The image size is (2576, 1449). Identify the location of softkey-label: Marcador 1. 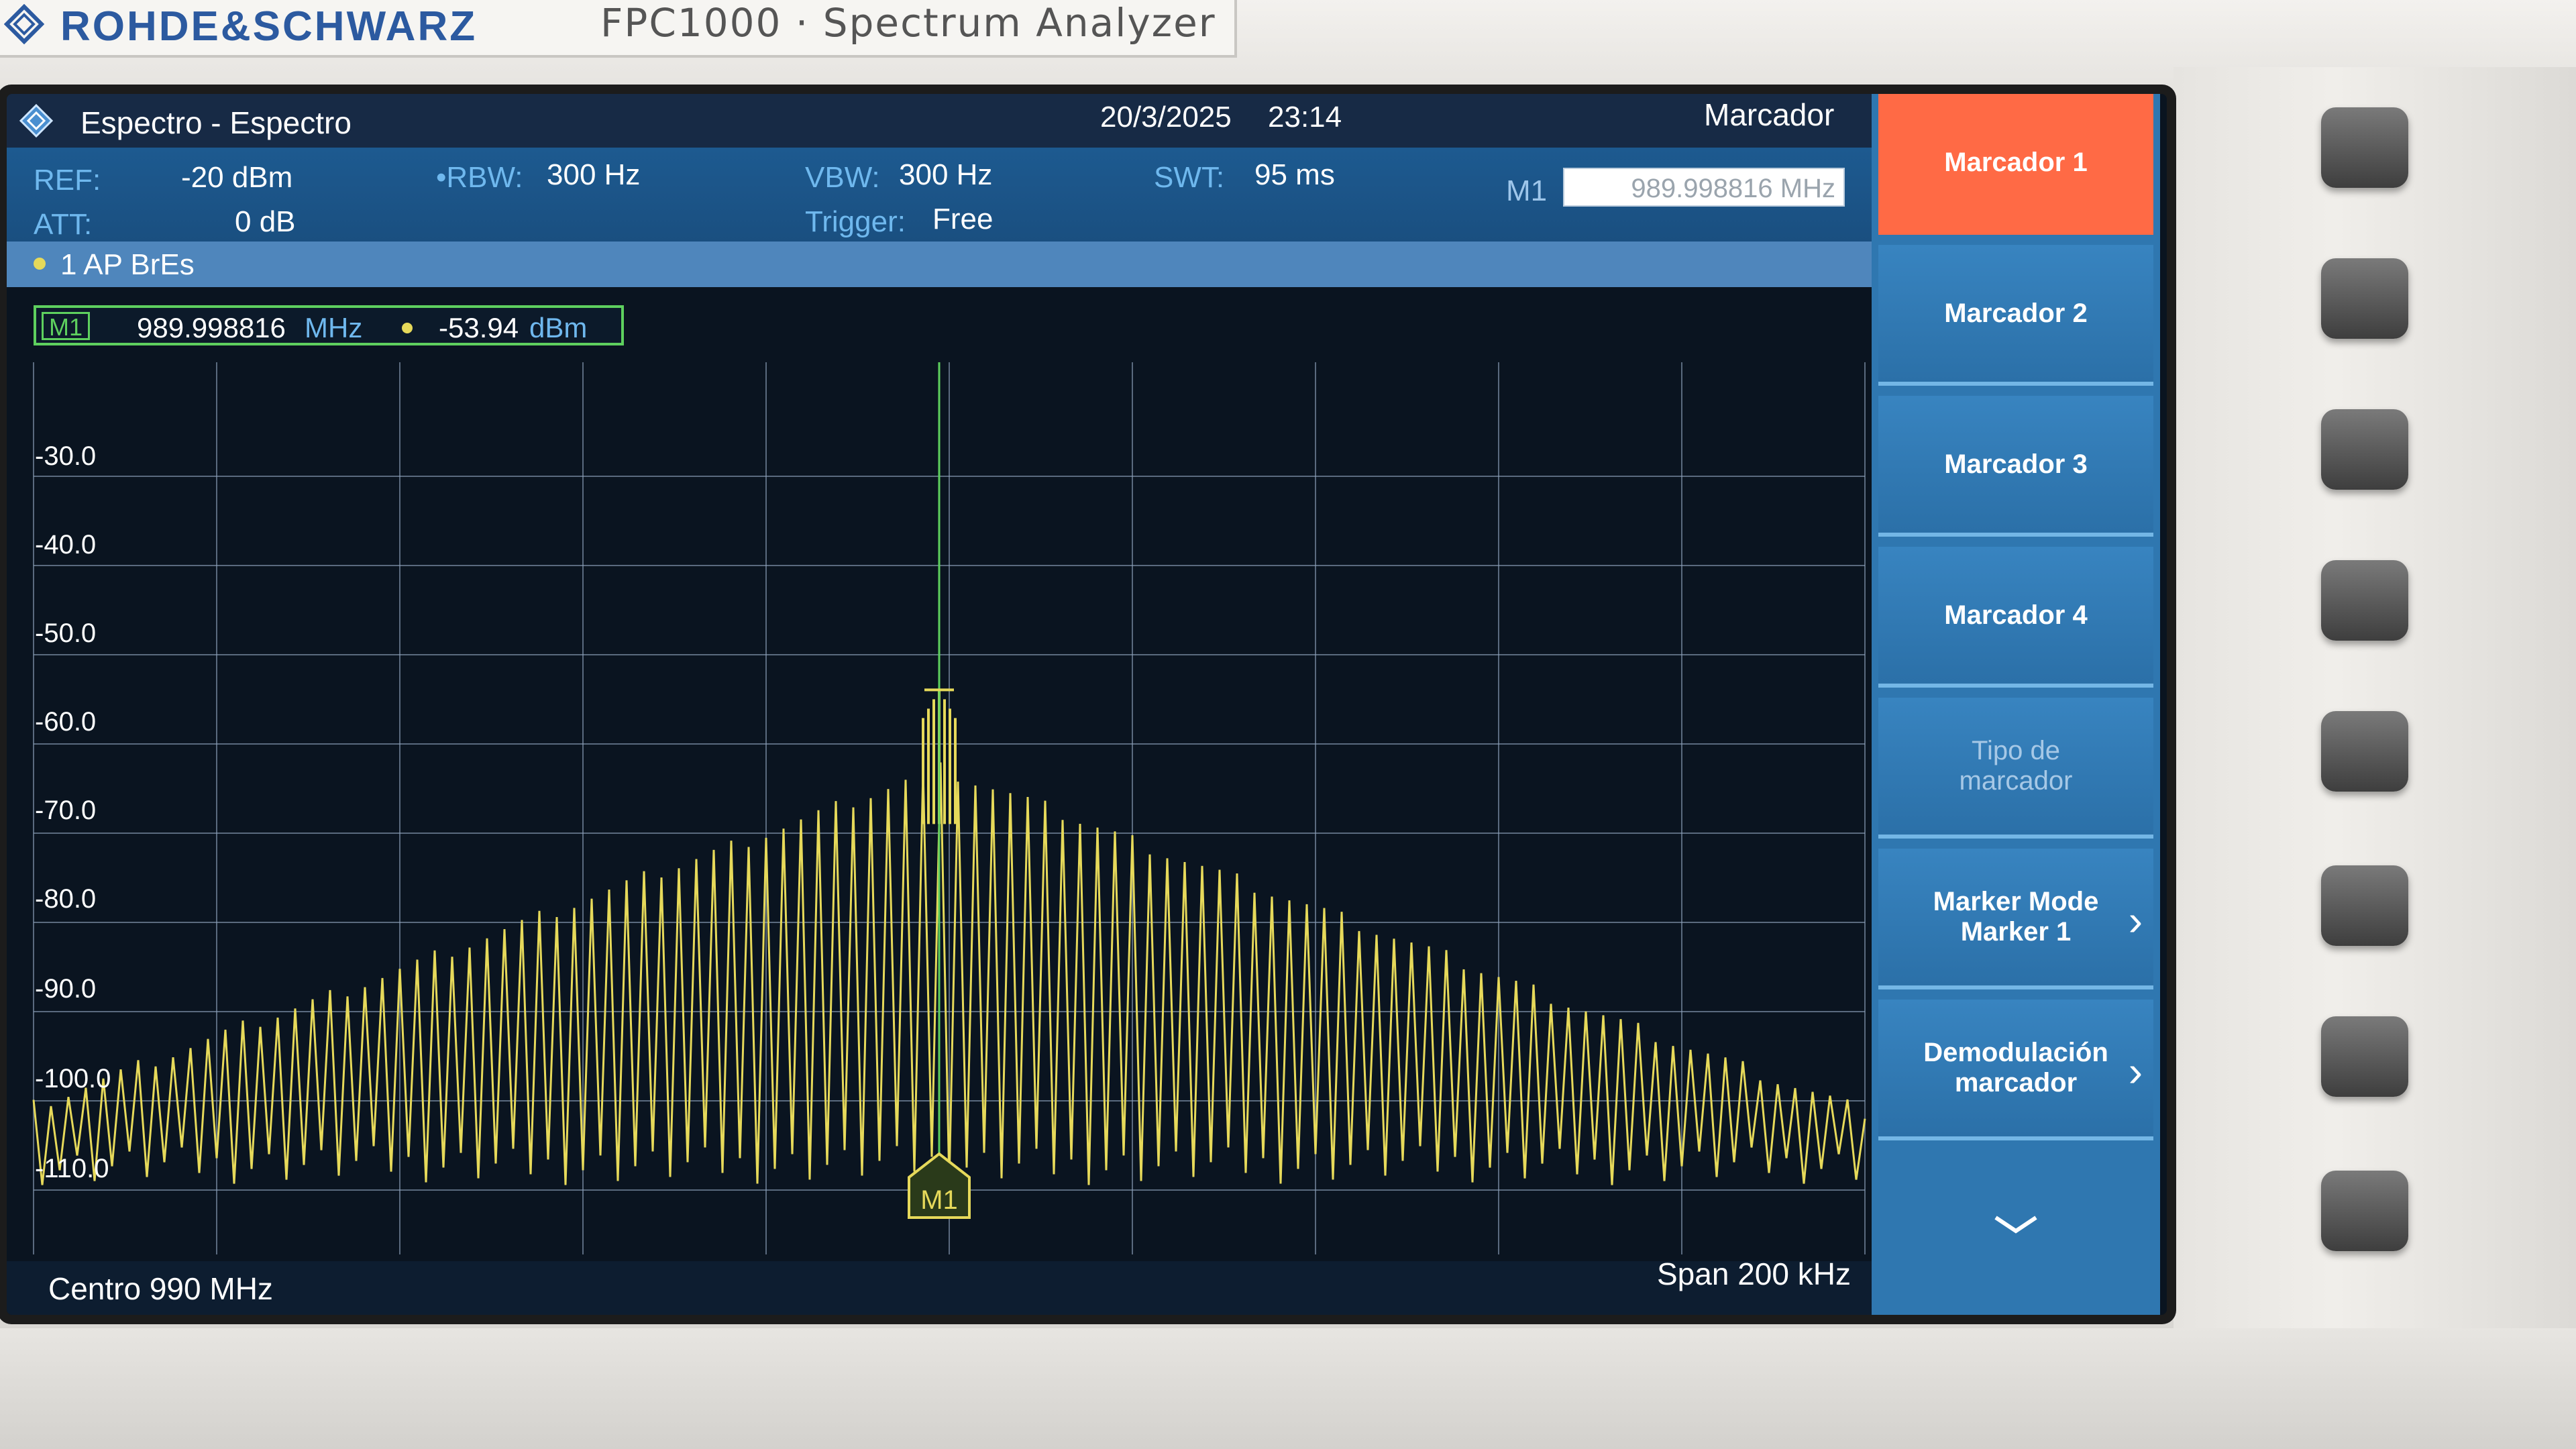
(2016, 162).